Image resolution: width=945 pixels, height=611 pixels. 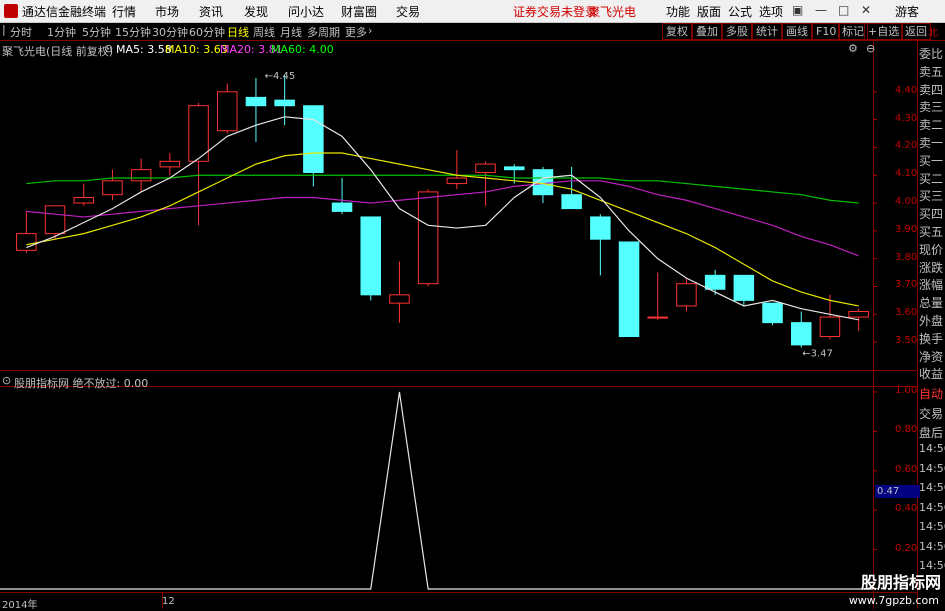 I want to click on quote-field-label: 卖四, so click(x=931, y=89).